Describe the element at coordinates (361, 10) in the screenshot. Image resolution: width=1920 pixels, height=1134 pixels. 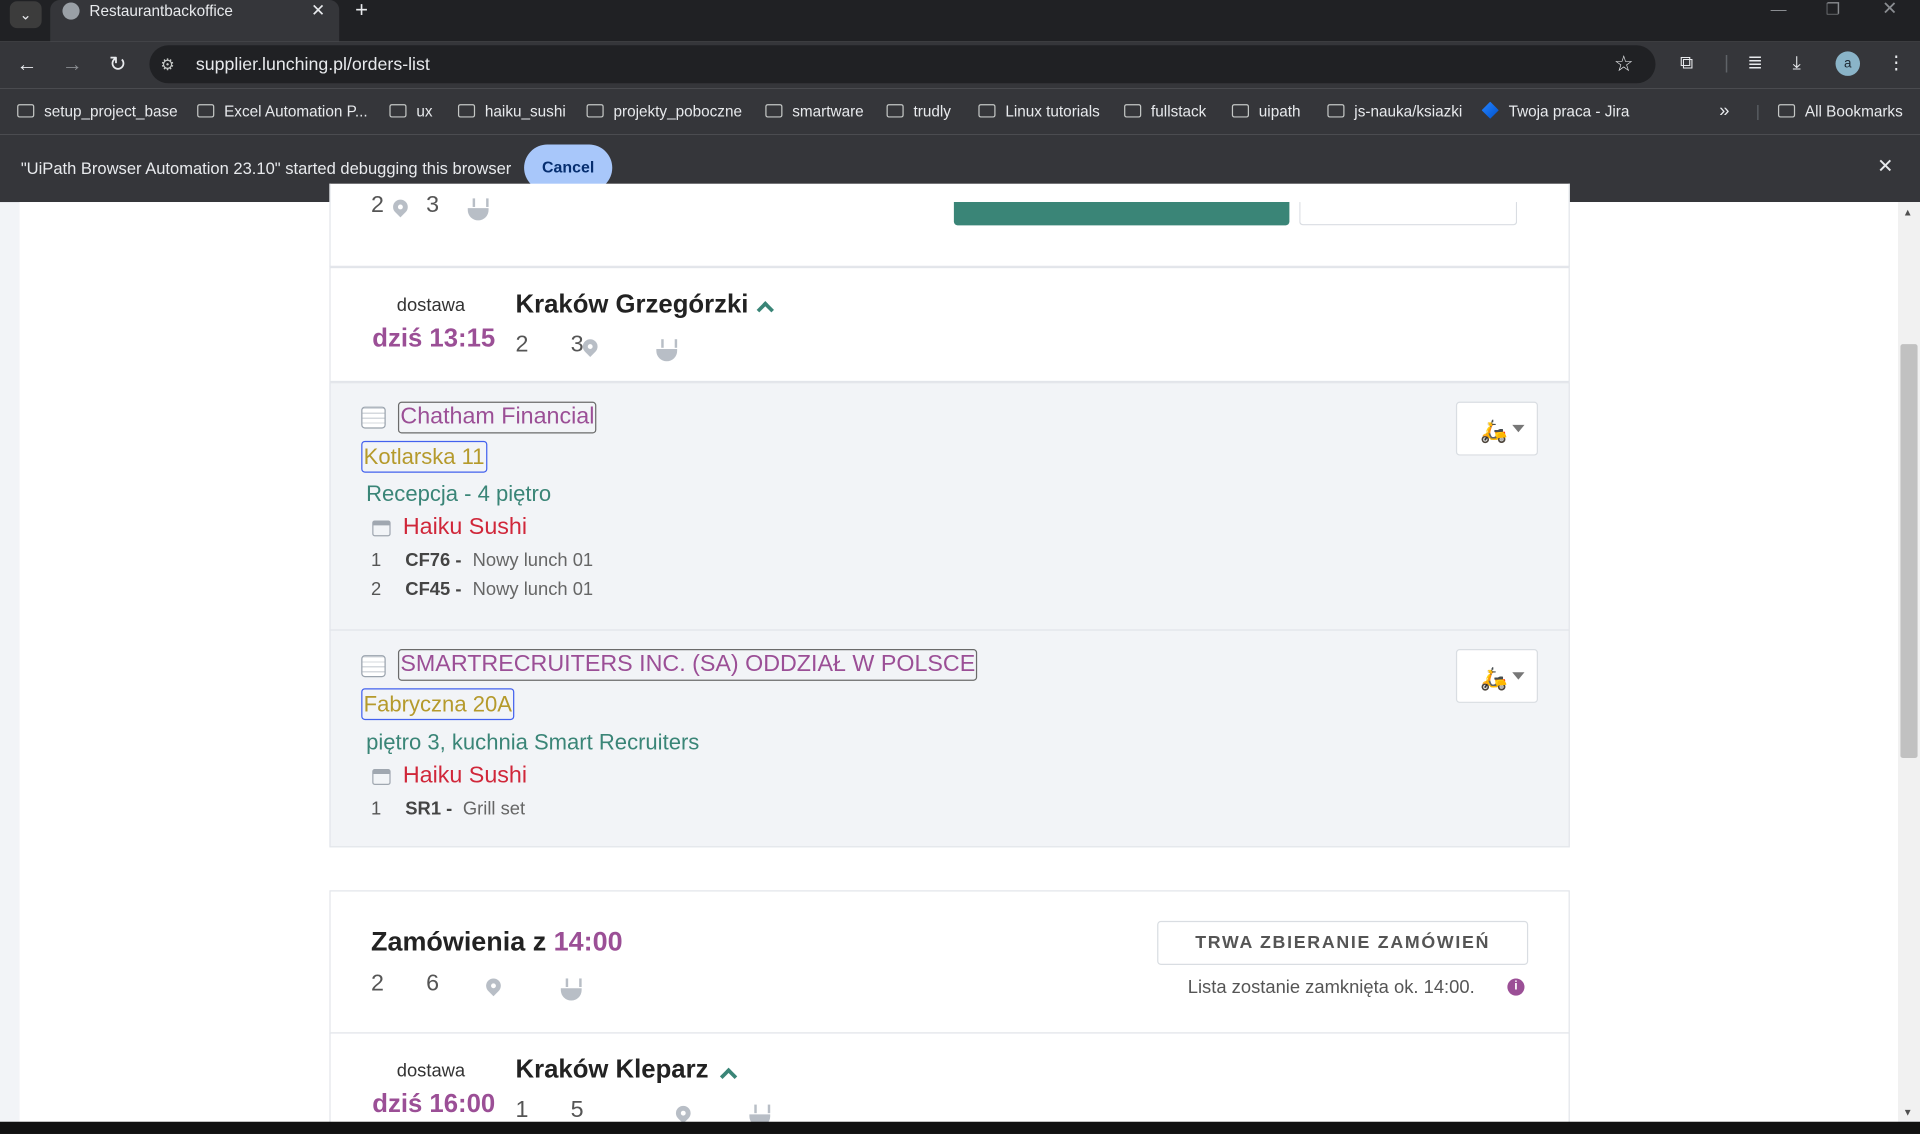
I see `new-tab-icon: +` at that location.